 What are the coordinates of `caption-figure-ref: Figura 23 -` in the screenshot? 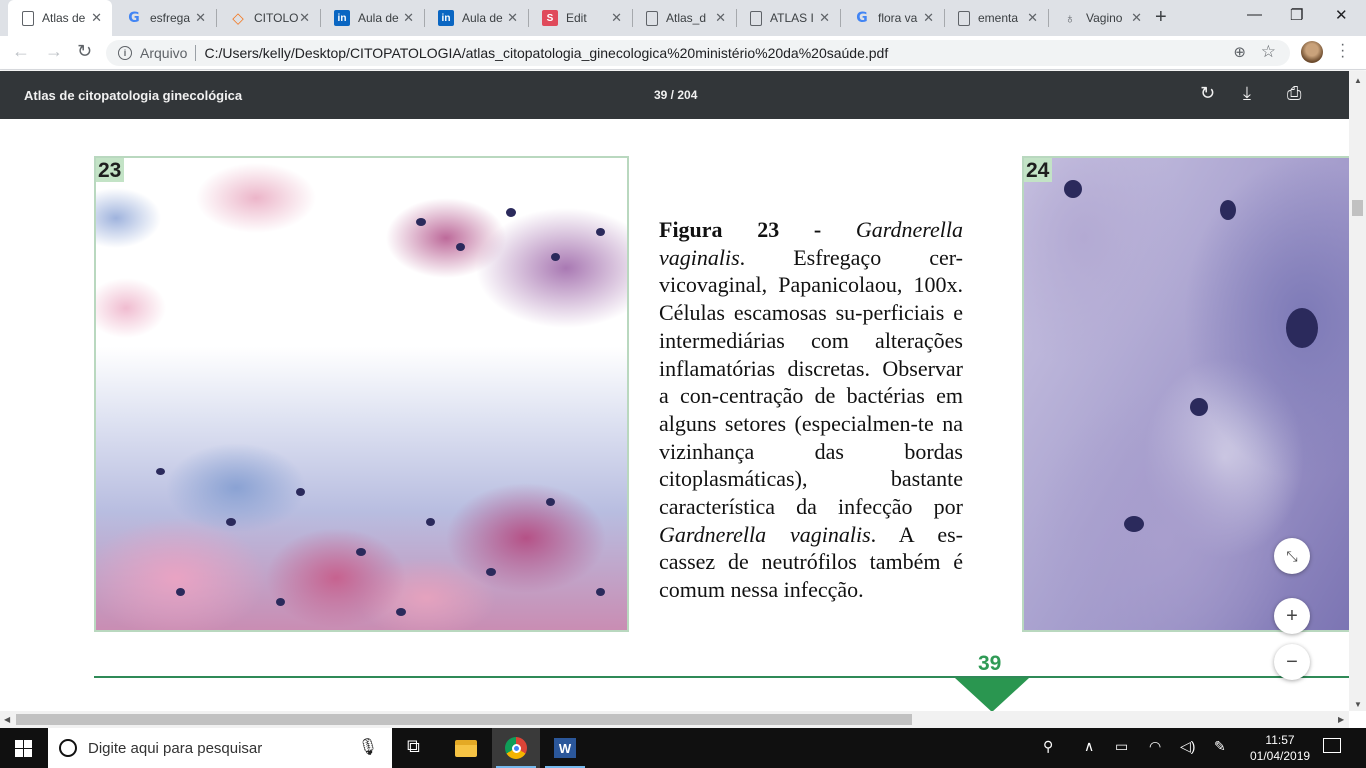 It's located at (740, 229).